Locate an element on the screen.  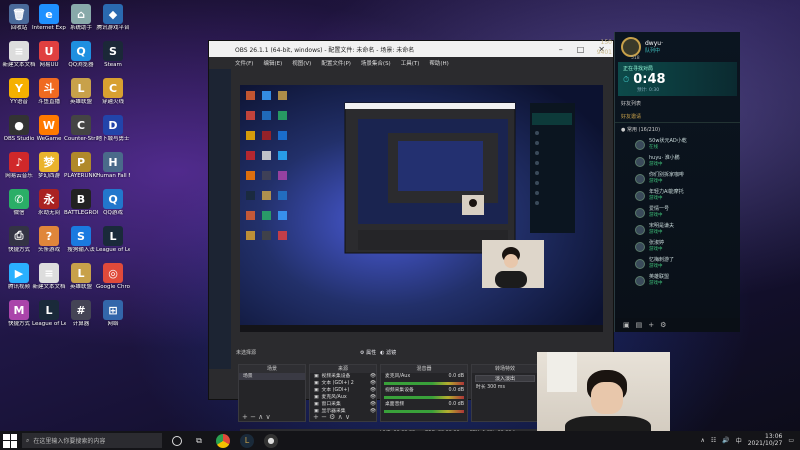
desktop-icon: 🗑 回收站 is located at coordinates (19, 21).